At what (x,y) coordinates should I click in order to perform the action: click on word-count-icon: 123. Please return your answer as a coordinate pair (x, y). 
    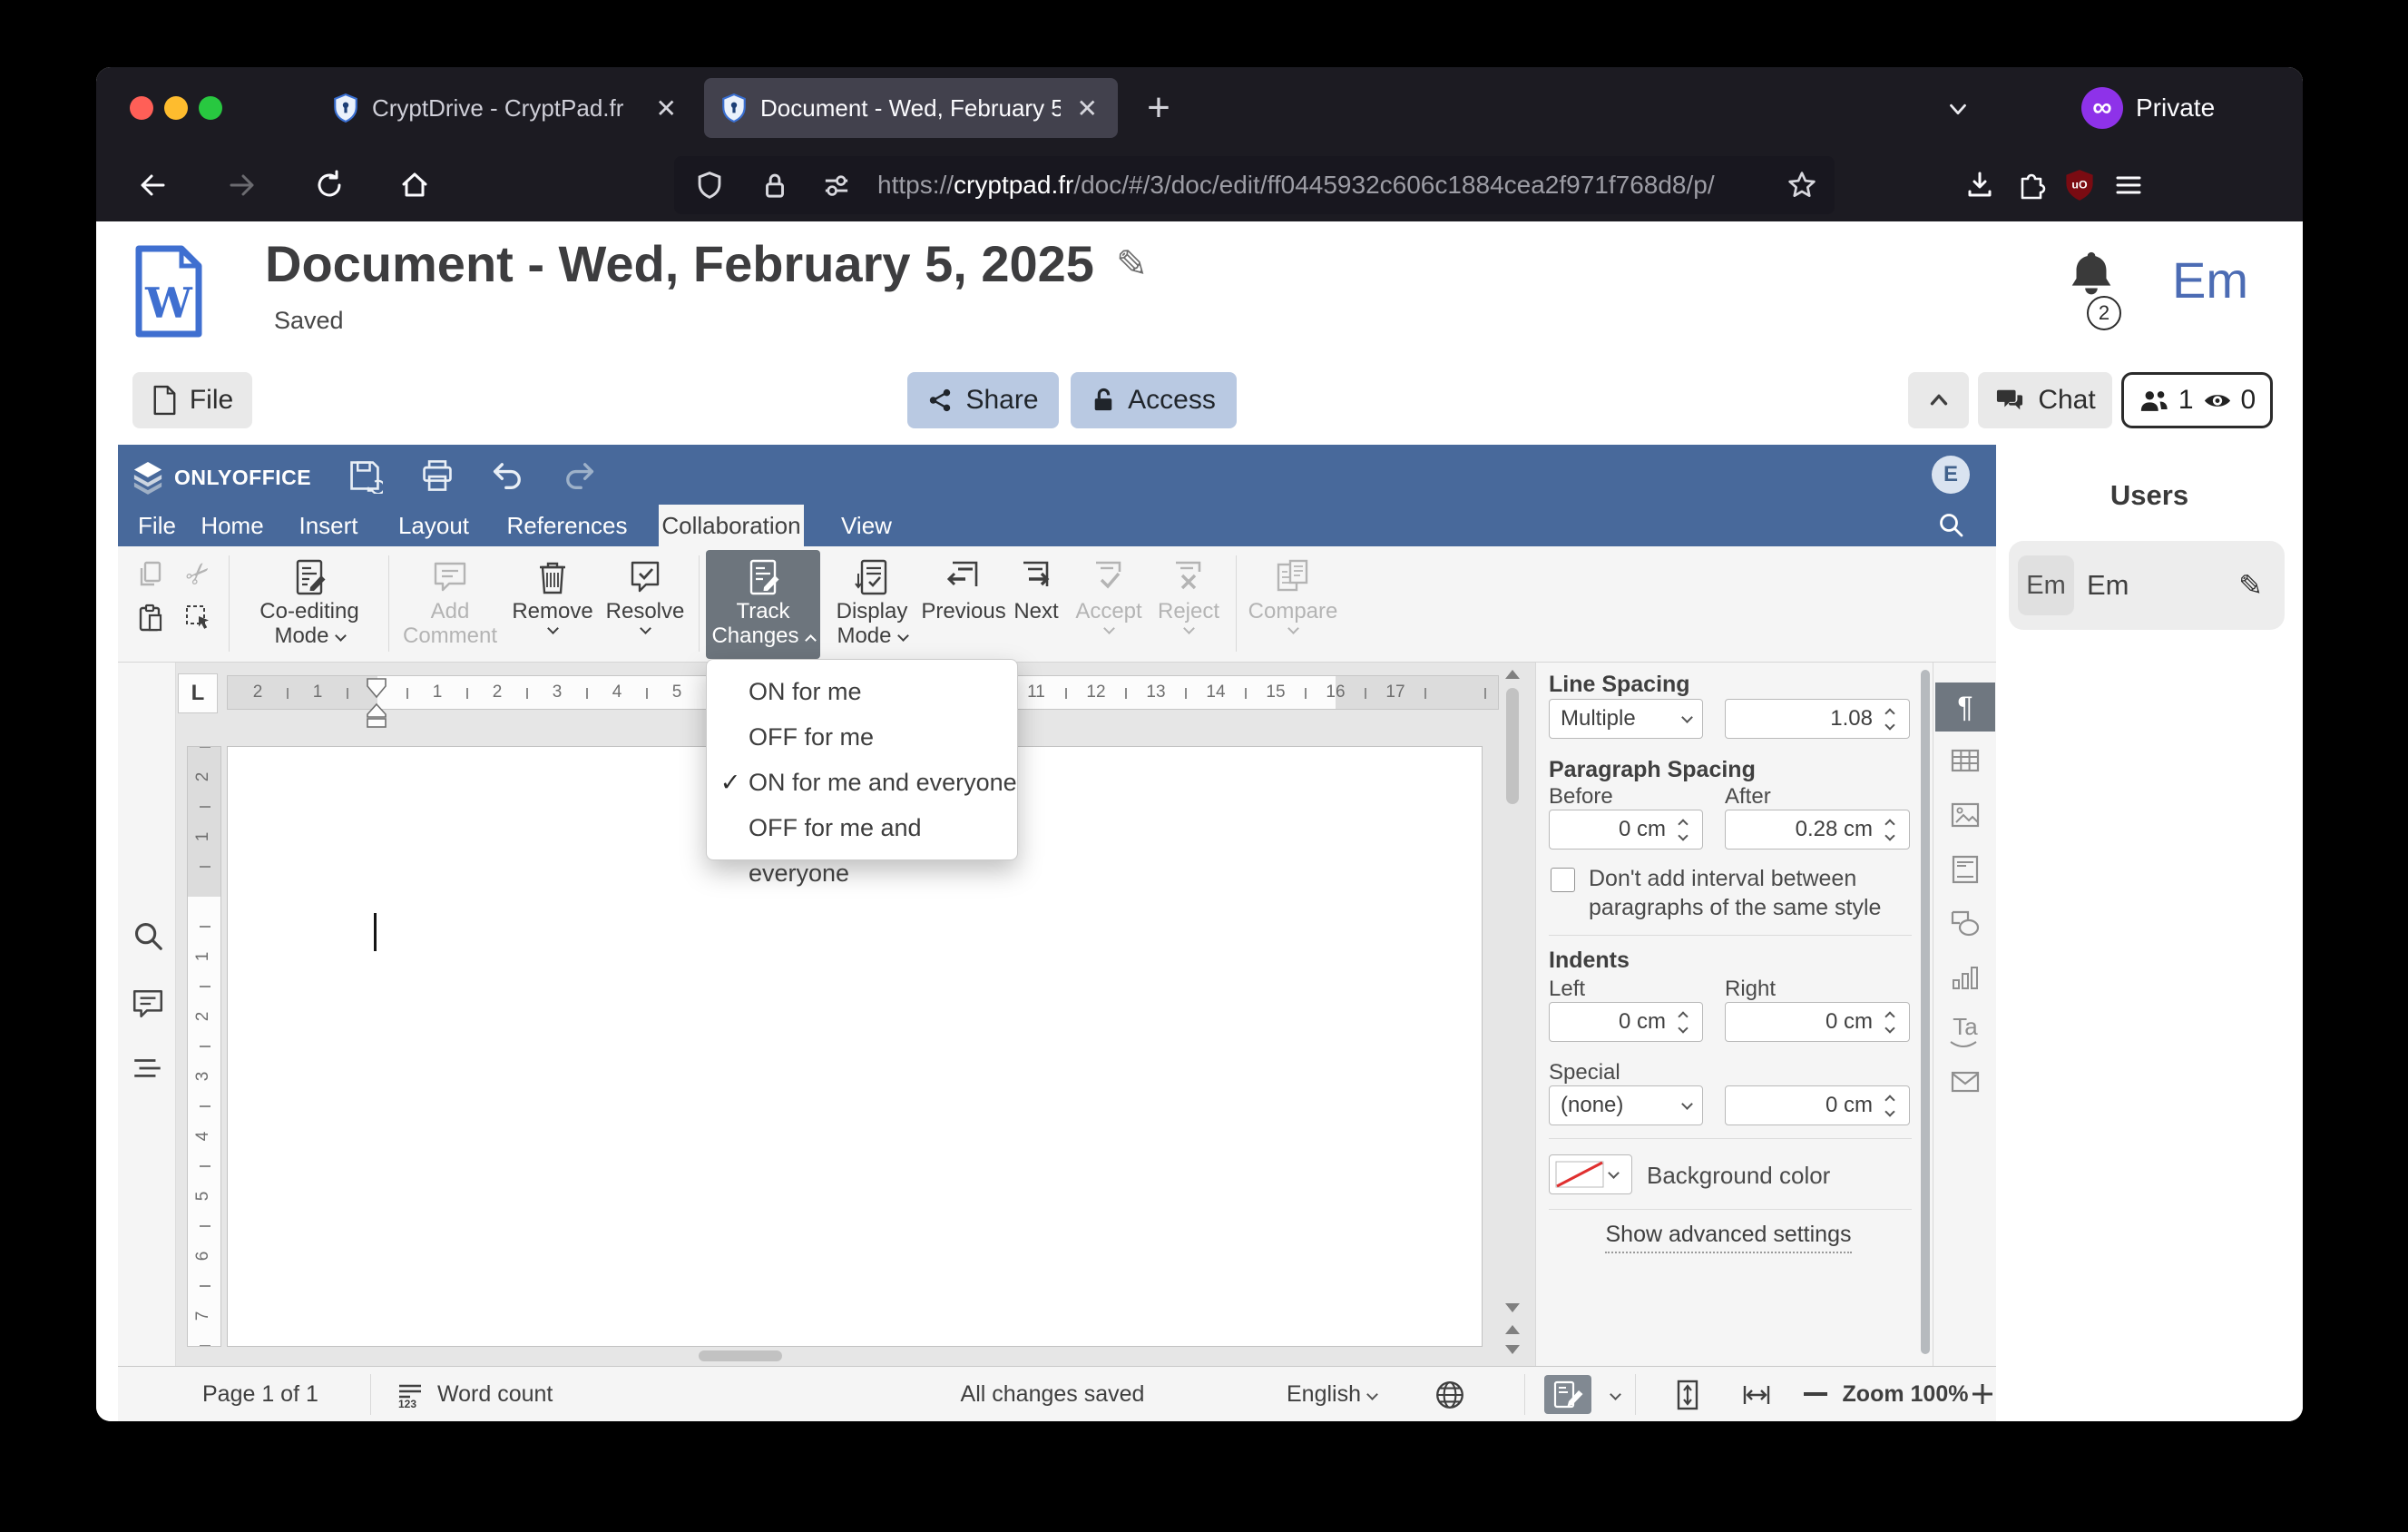
    Looking at the image, I should click on (411, 1395).